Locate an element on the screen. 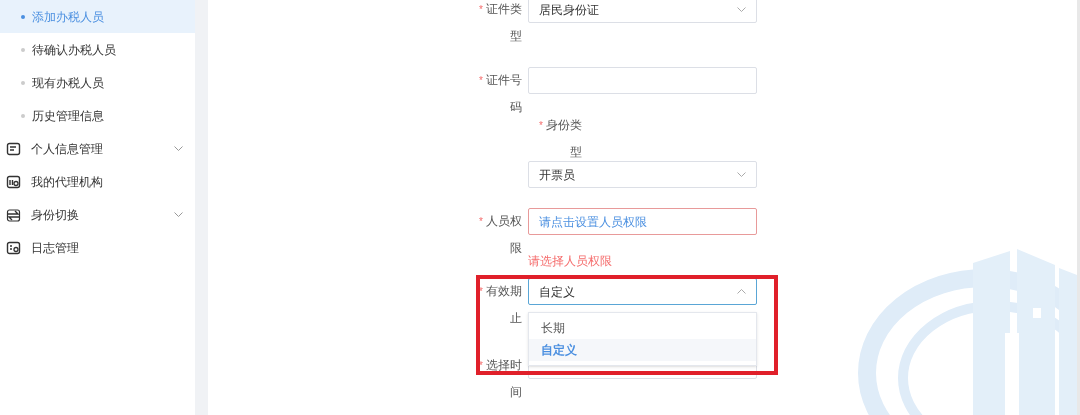  select-field: 居民身份证 is located at coordinates (642, 11).